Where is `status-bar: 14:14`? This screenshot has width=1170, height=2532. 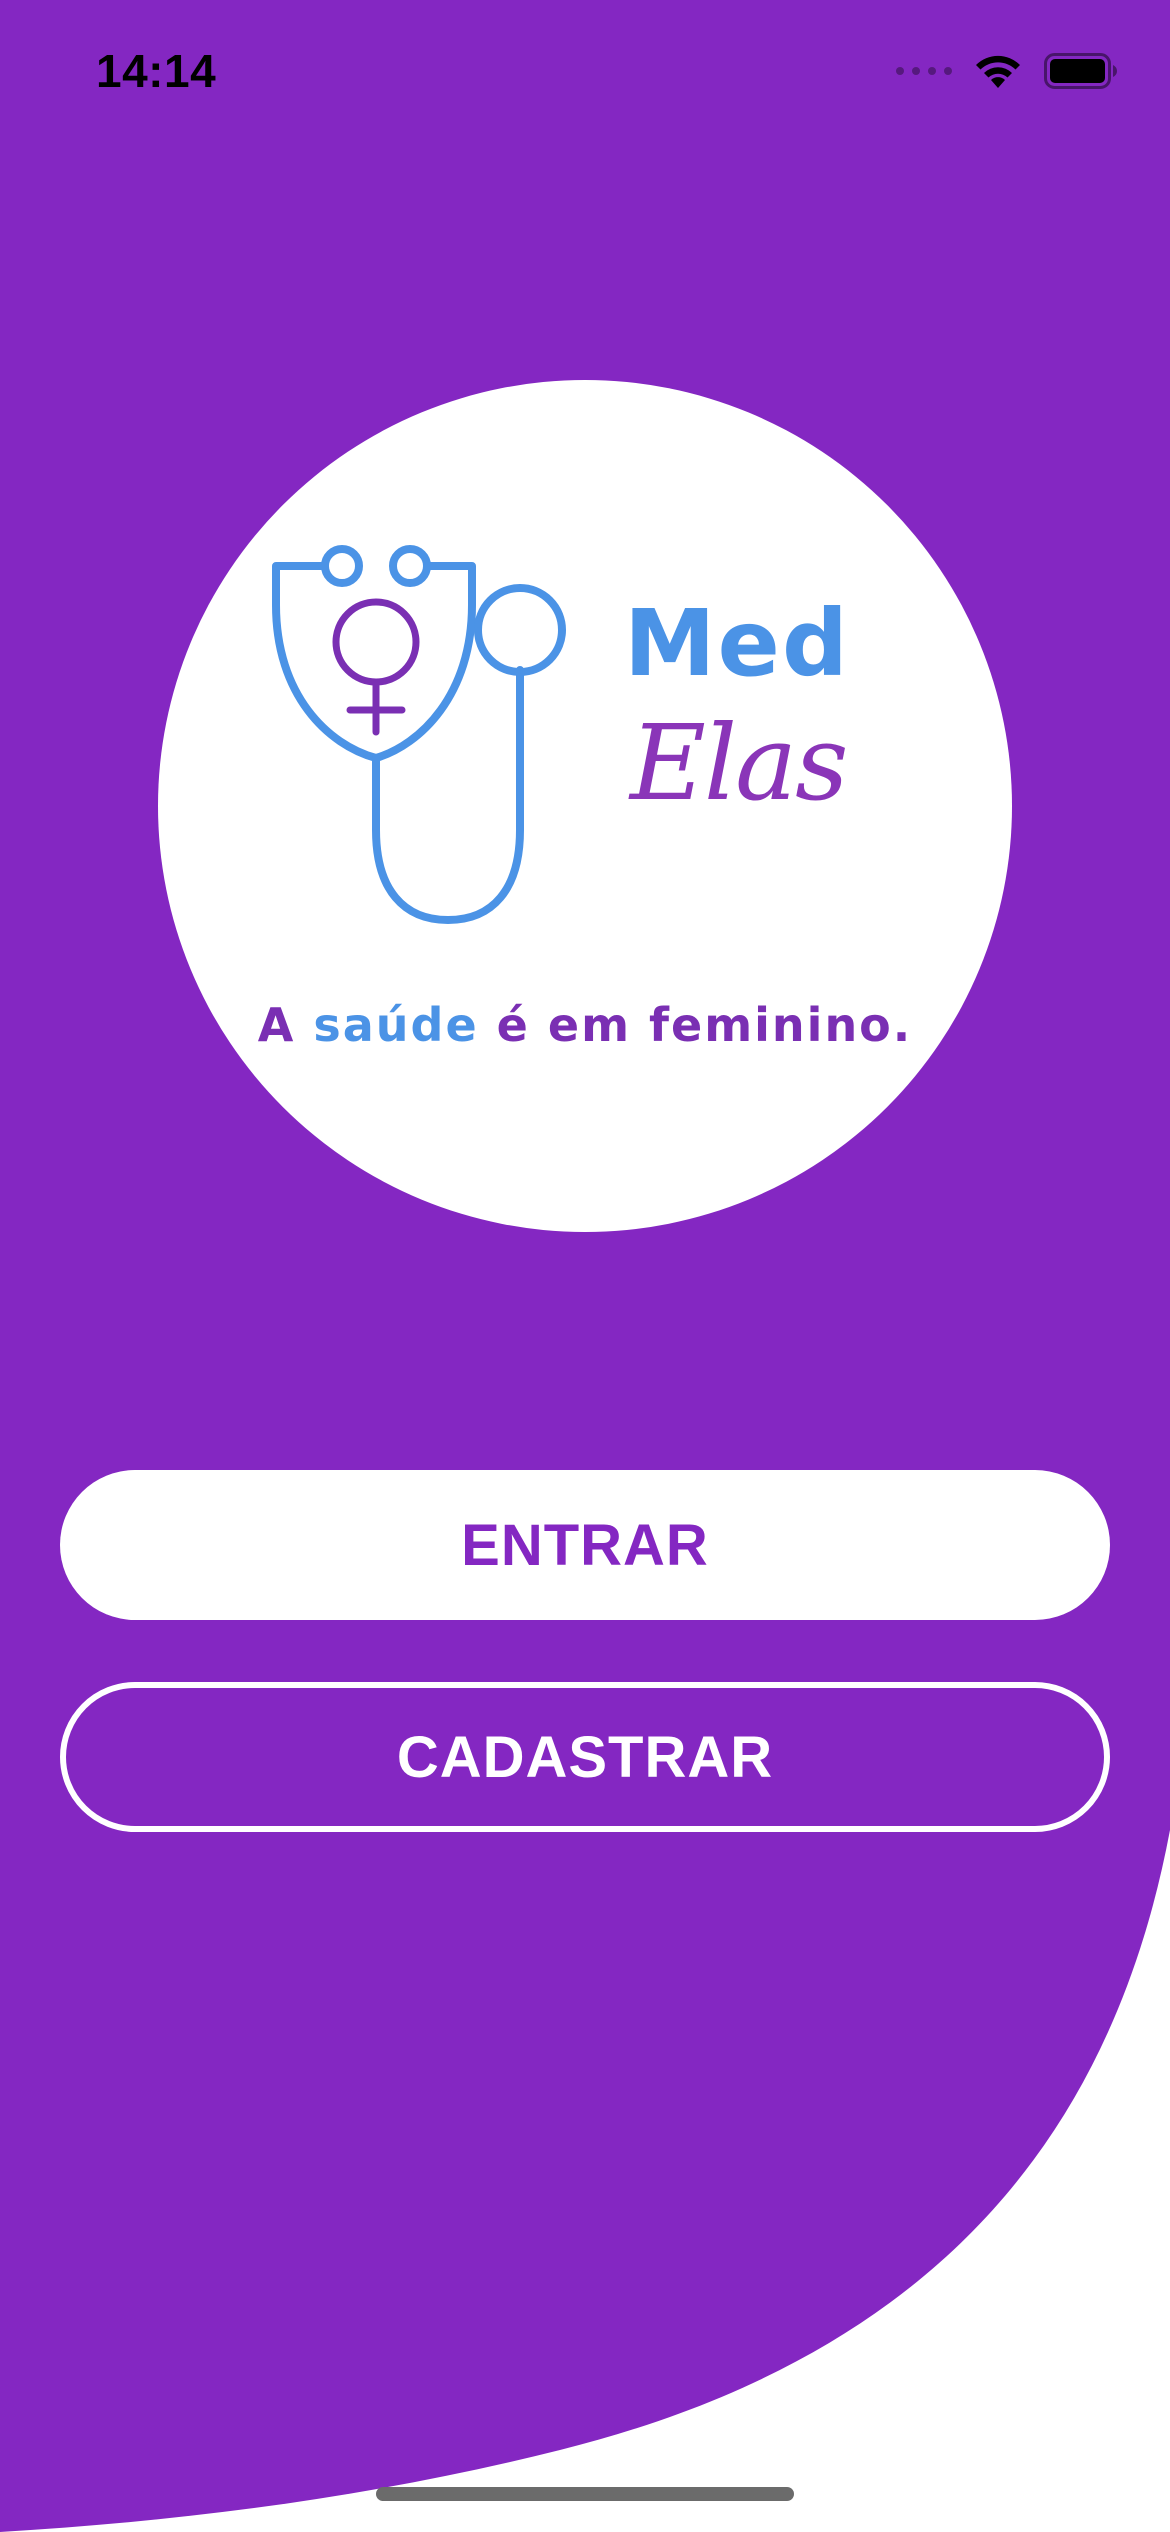
status-bar: 14:14 is located at coordinates (585, 70).